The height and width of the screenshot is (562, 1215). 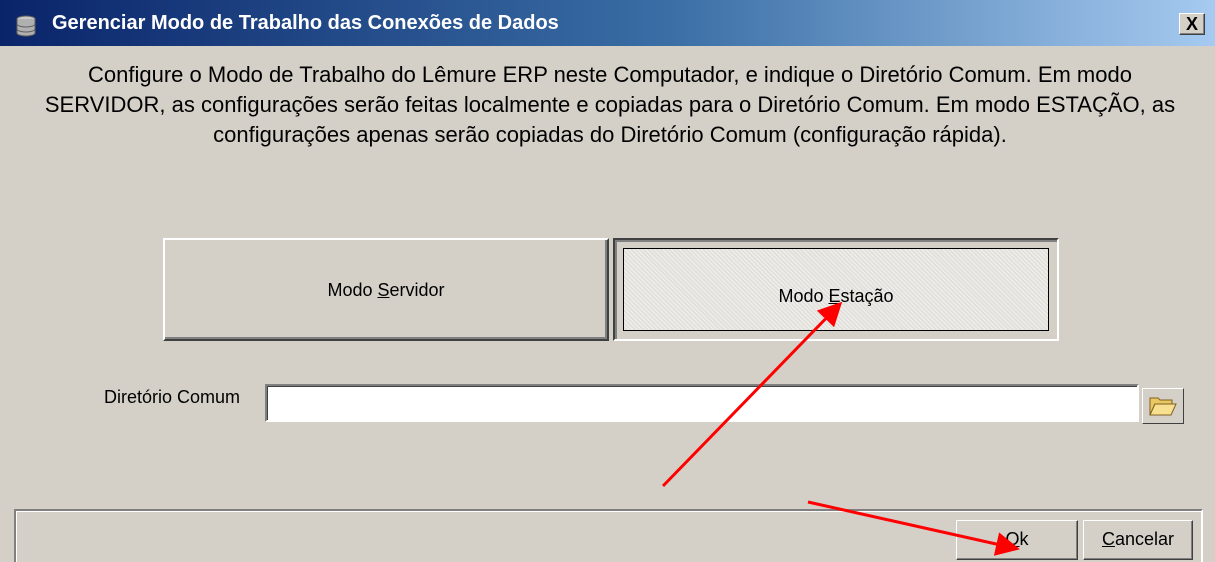 What do you see at coordinates (26, 26) in the screenshot?
I see `database-icon` at bounding box center [26, 26].